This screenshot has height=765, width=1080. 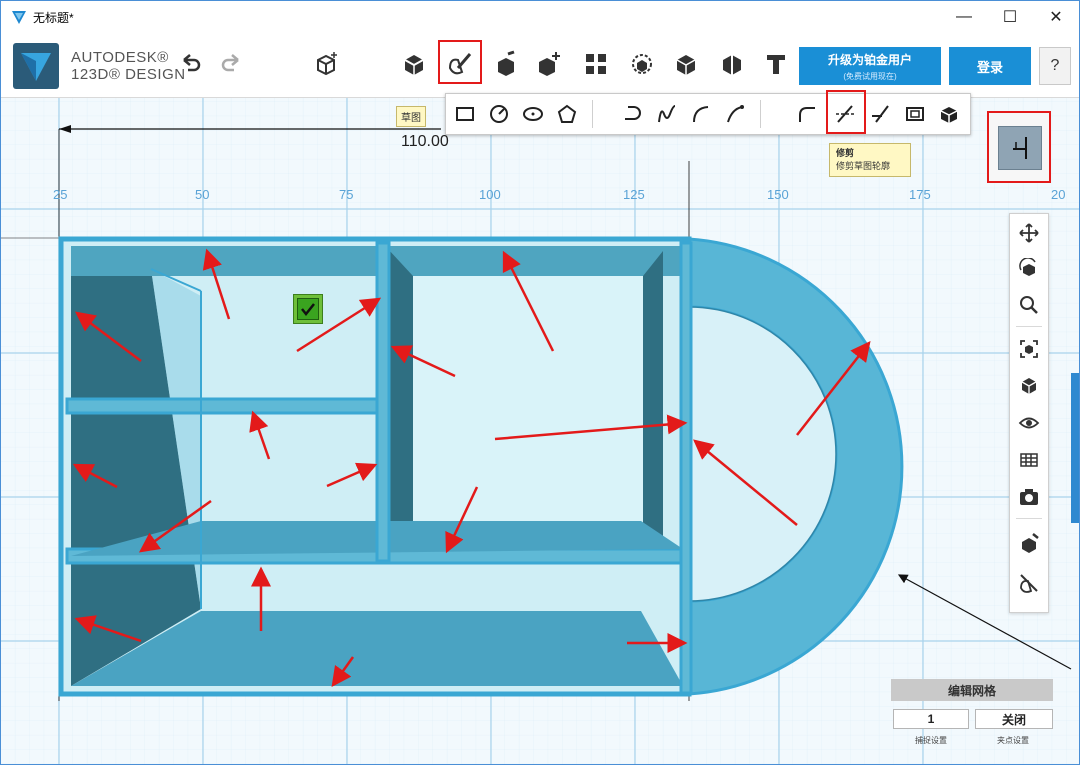 What do you see at coordinates (326, 64) in the screenshot?
I see `new-primitive-icon` at bounding box center [326, 64].